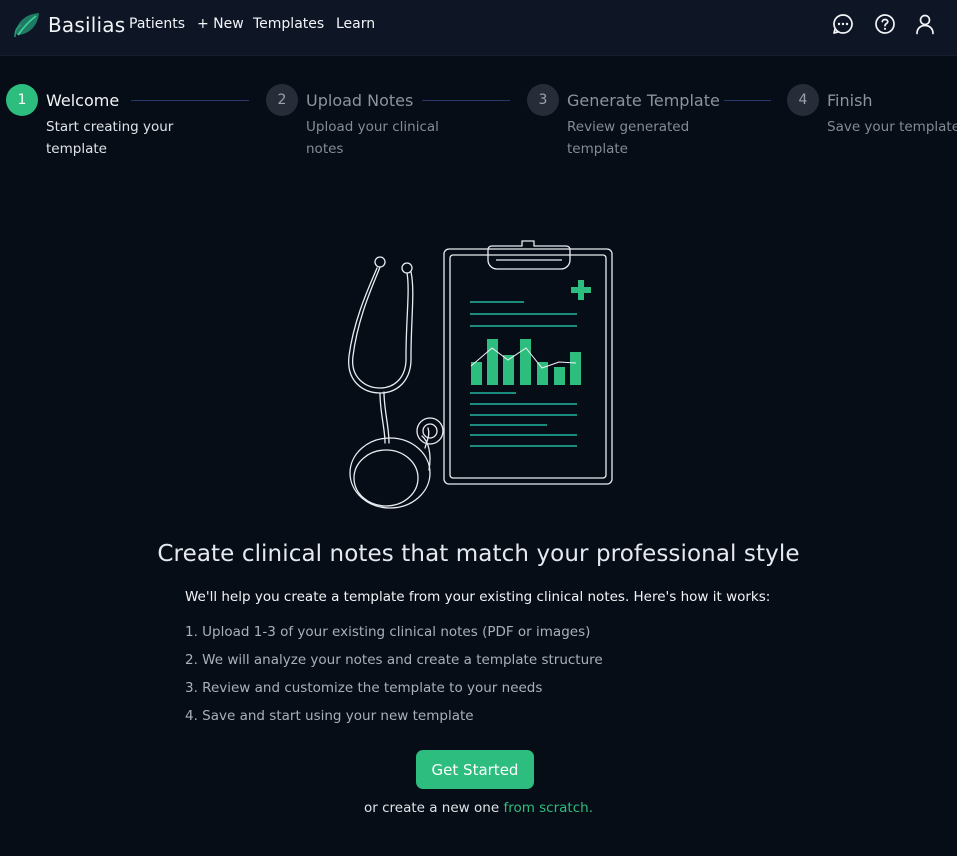  I want to click on create-from-scratch-line: or create a new one from scratch., so click(478, 808).